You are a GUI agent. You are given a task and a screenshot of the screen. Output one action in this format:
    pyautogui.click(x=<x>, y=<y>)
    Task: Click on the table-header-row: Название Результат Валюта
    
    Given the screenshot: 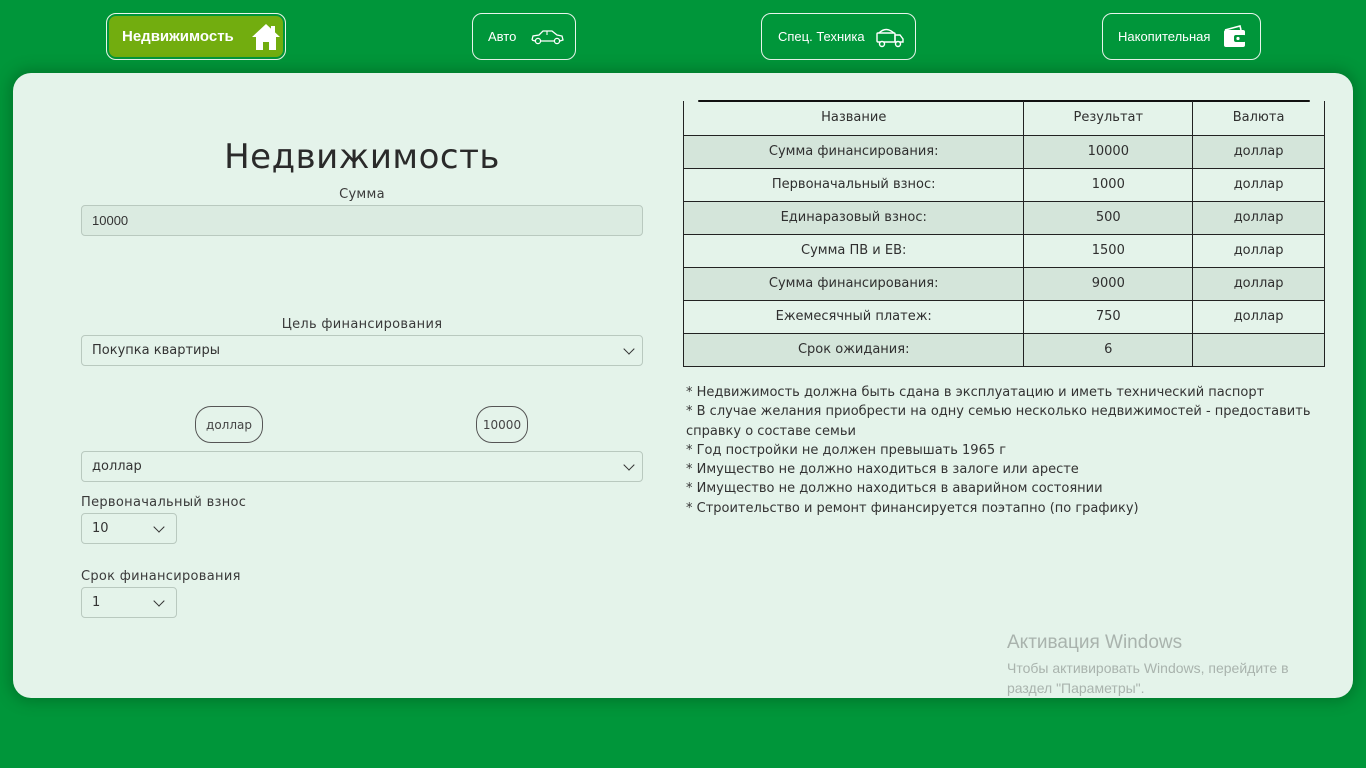 What is the action you would take?
    pyautogui.click(x=1003, y=118)
    